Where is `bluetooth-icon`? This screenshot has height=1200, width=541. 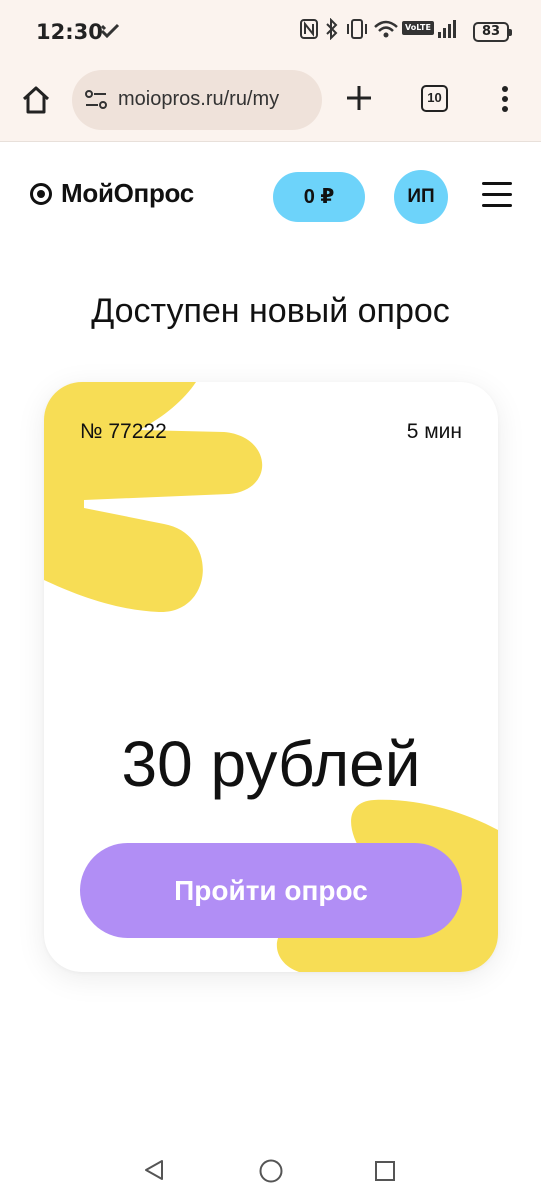 bluetooth-icon is located at coordinates (332, 31).